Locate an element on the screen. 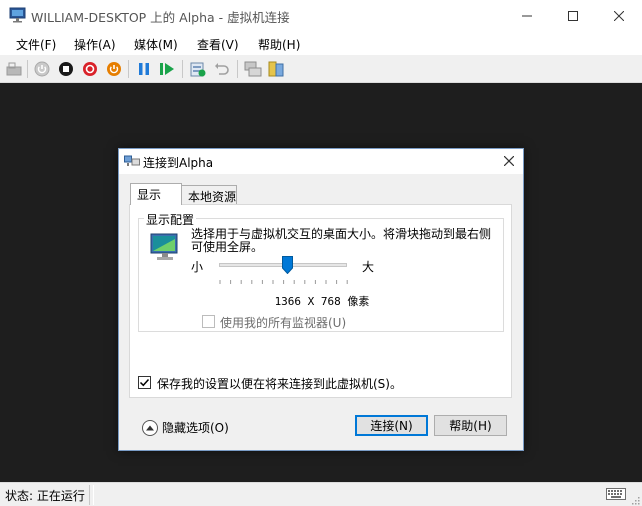 This screenshot has height=506, width=642. power-icon is located at coordinates (114, 69).